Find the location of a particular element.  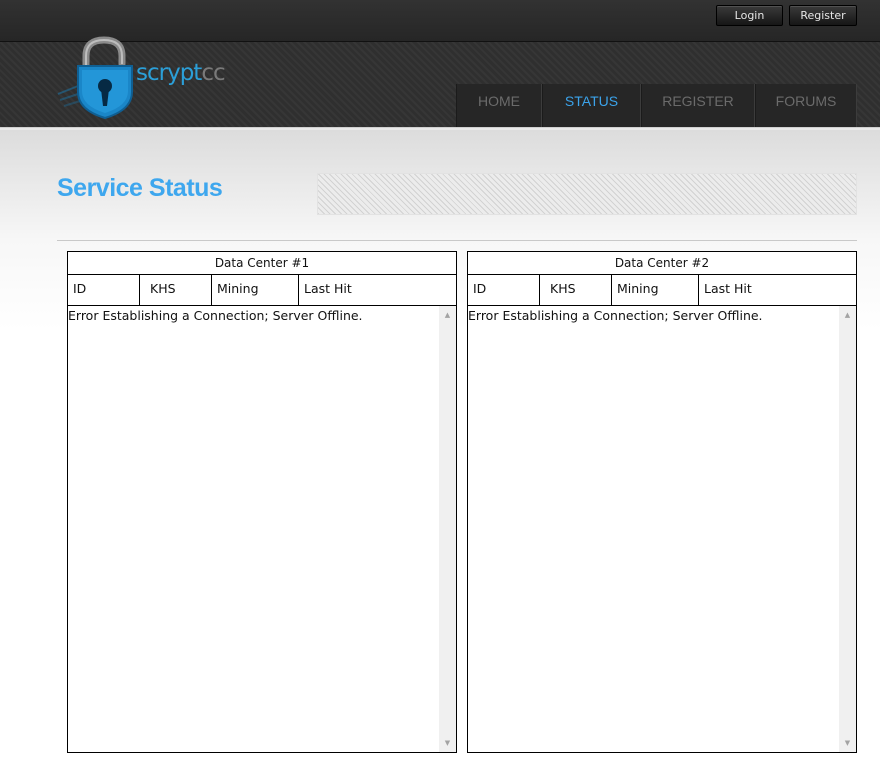

panel-title: Data Center #1 is located at coordinates (262, 263).